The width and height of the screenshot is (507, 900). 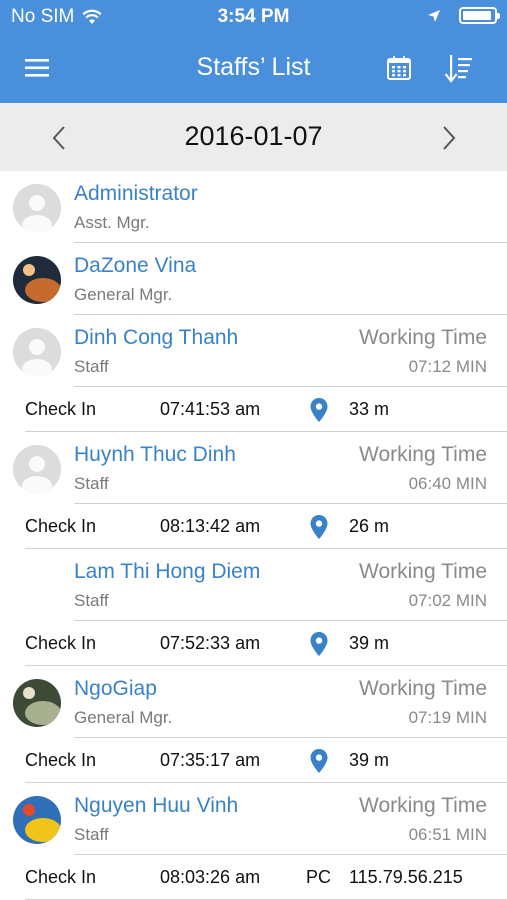 I want to click on staff-name: Huynh Thuc Dinh, so click(x=155, y=455).